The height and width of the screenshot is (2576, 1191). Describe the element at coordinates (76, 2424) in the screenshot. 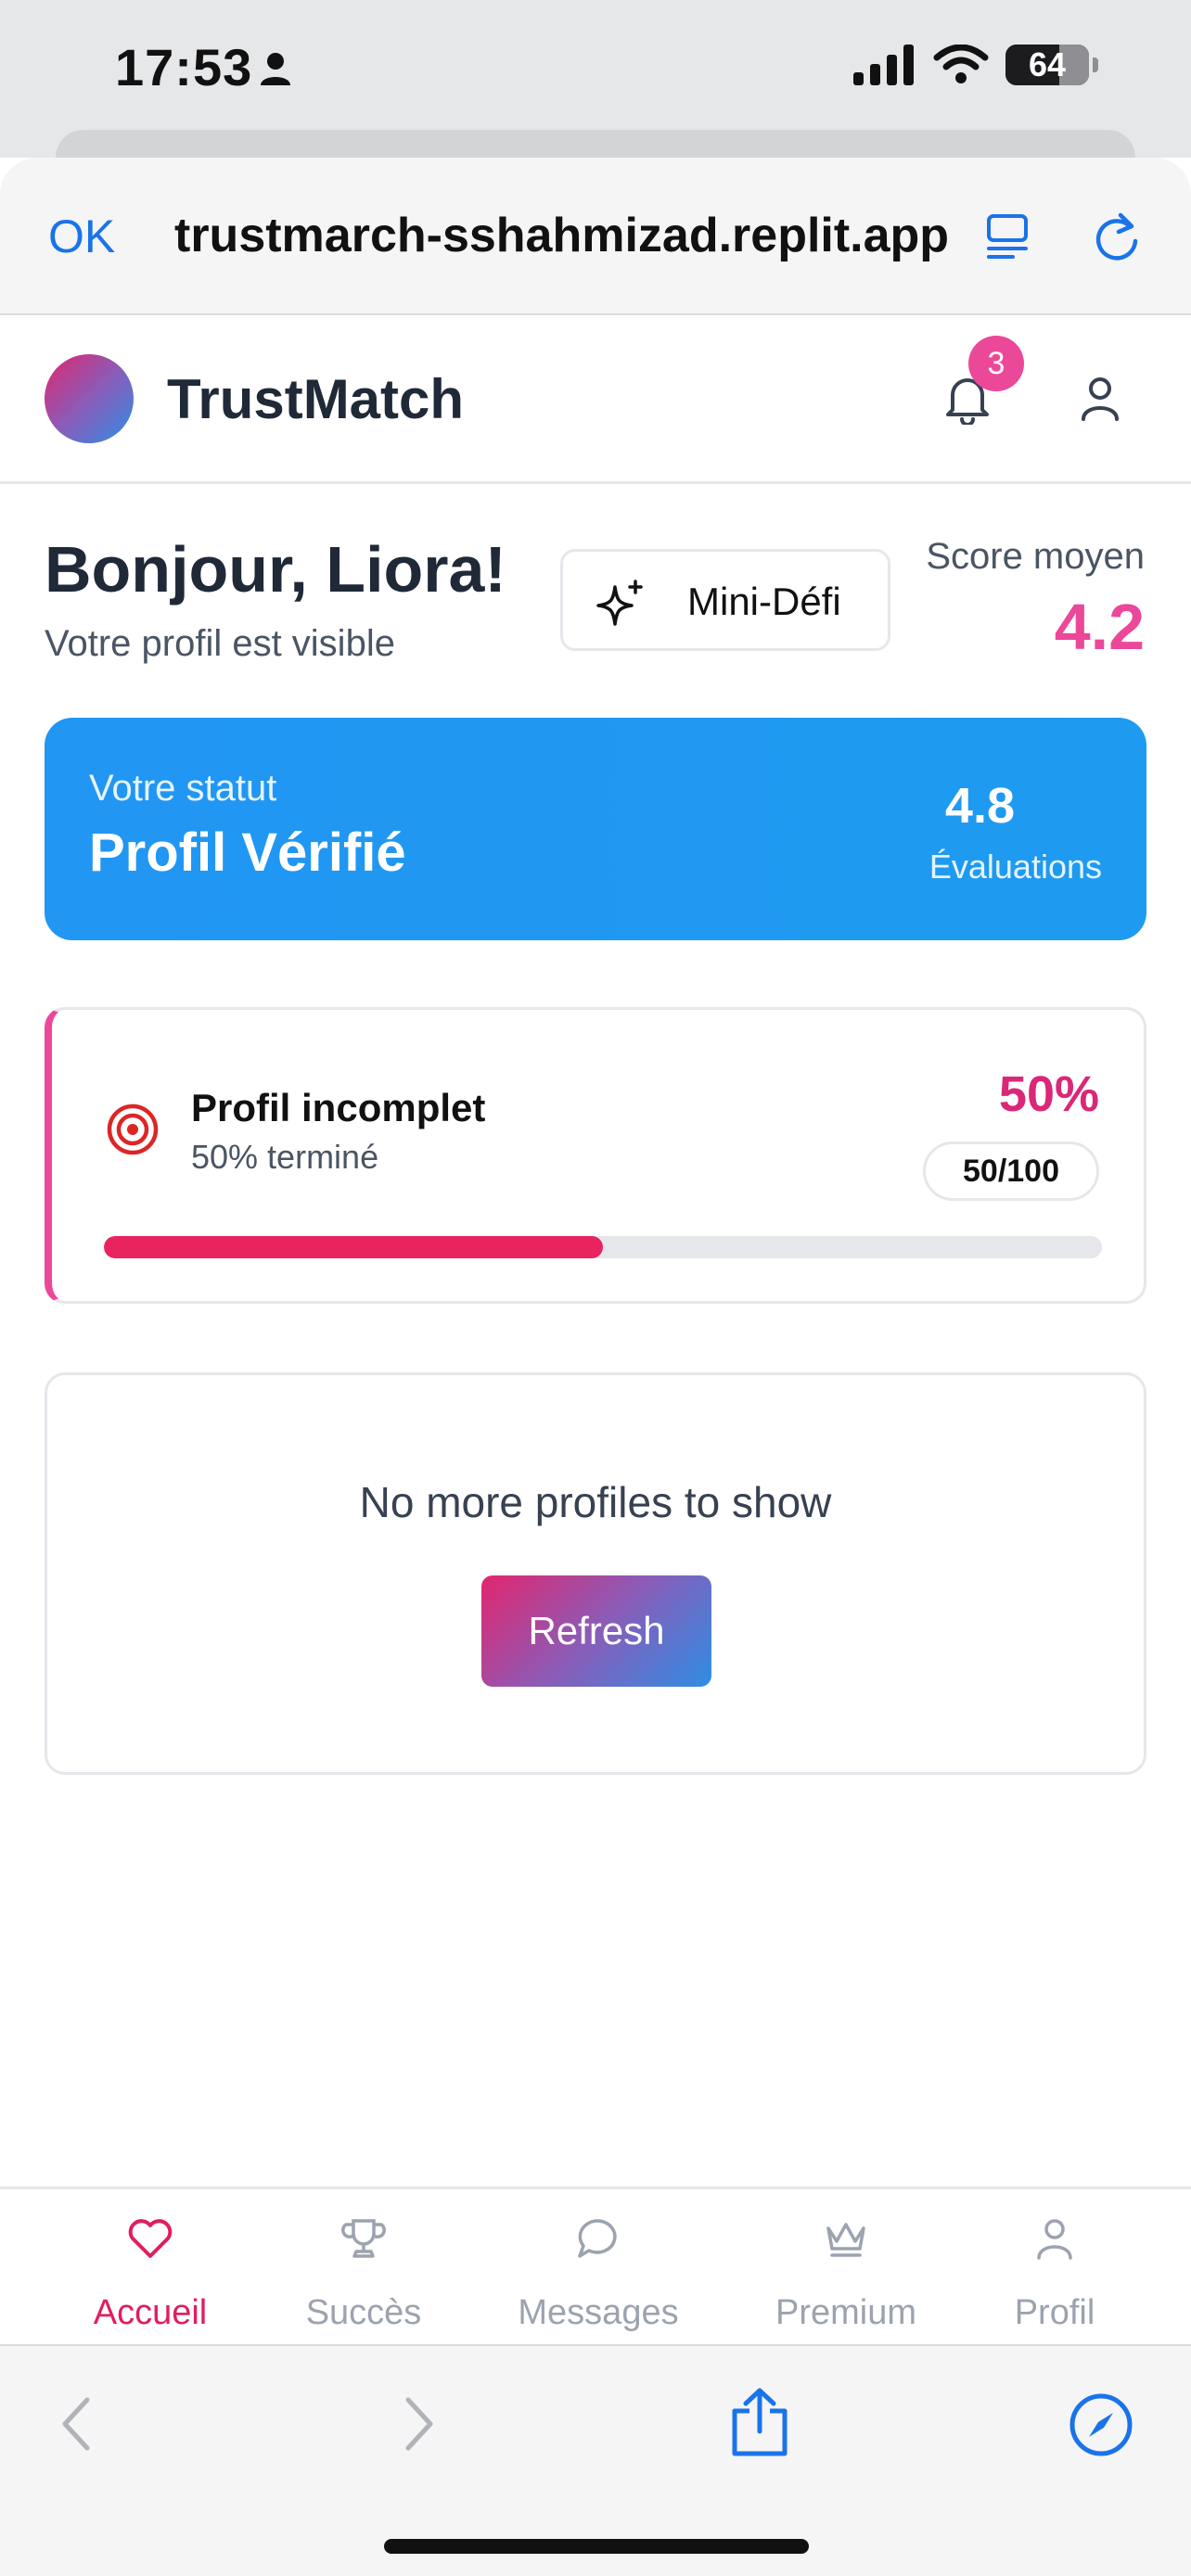

I see `back-arrow-icon` at that location.